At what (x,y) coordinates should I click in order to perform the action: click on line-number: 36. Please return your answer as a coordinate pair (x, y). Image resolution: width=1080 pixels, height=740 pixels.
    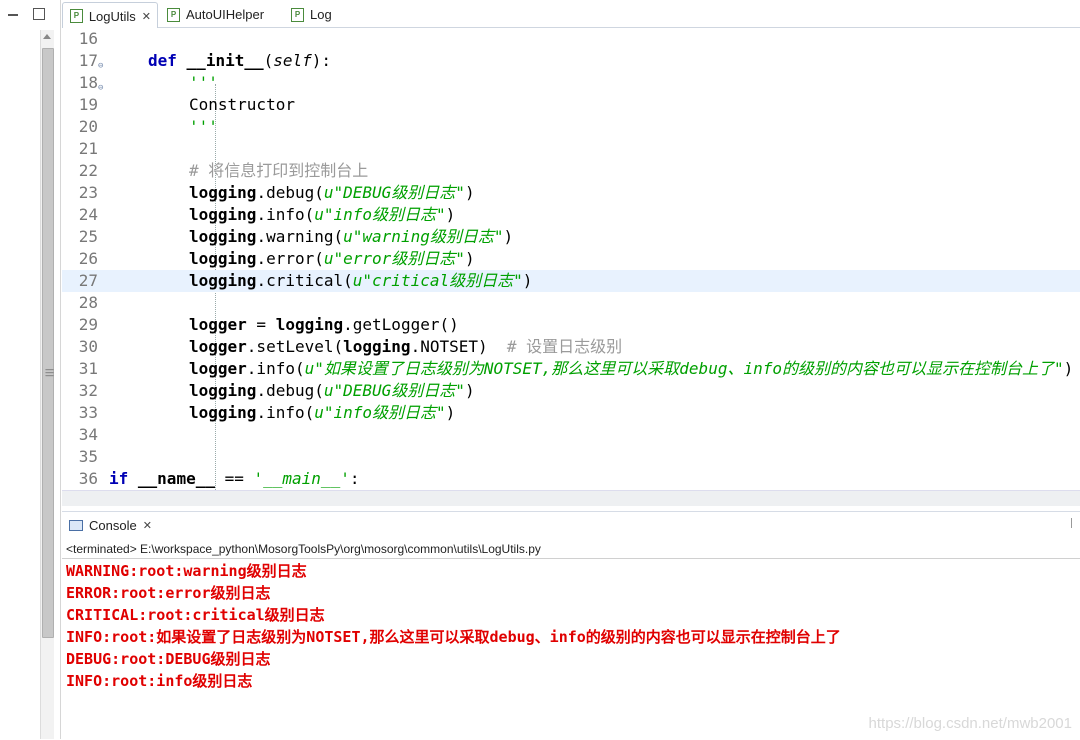
    Looking at the image, I should click on (88, 478).